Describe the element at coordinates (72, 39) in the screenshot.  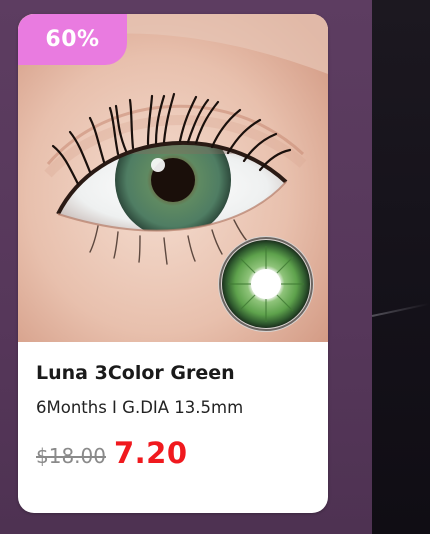
I see `discount-badge: 60%` at that location.